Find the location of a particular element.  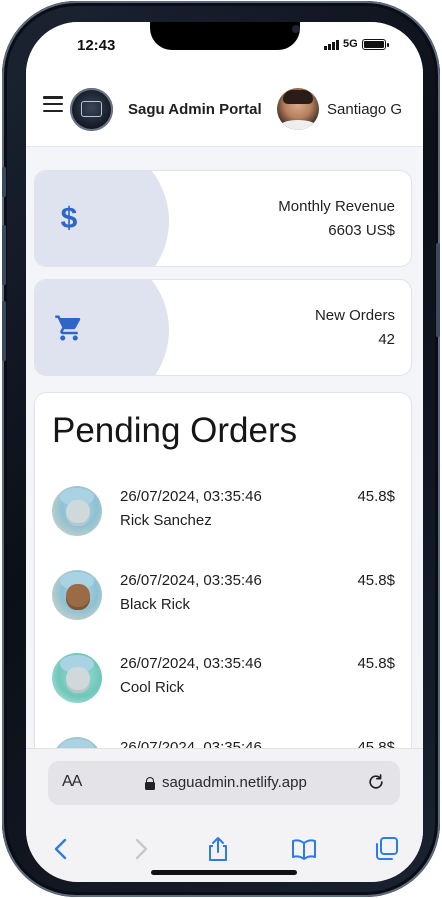

customer-name: Cool Rick is located at coordinates (152, 687).